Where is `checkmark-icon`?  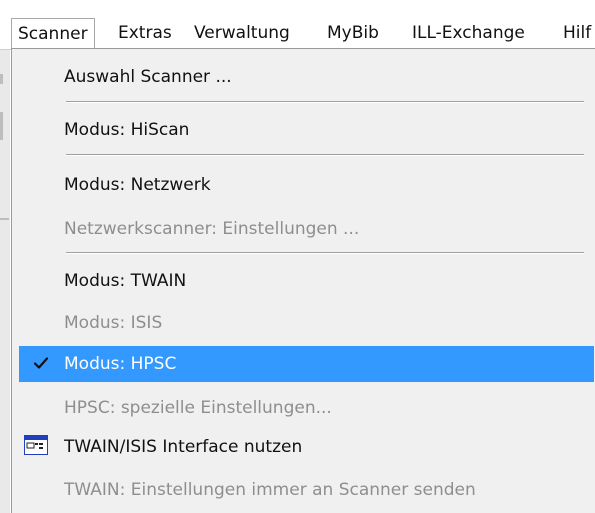 checkmark-icon is located at coordinates (41, 363).